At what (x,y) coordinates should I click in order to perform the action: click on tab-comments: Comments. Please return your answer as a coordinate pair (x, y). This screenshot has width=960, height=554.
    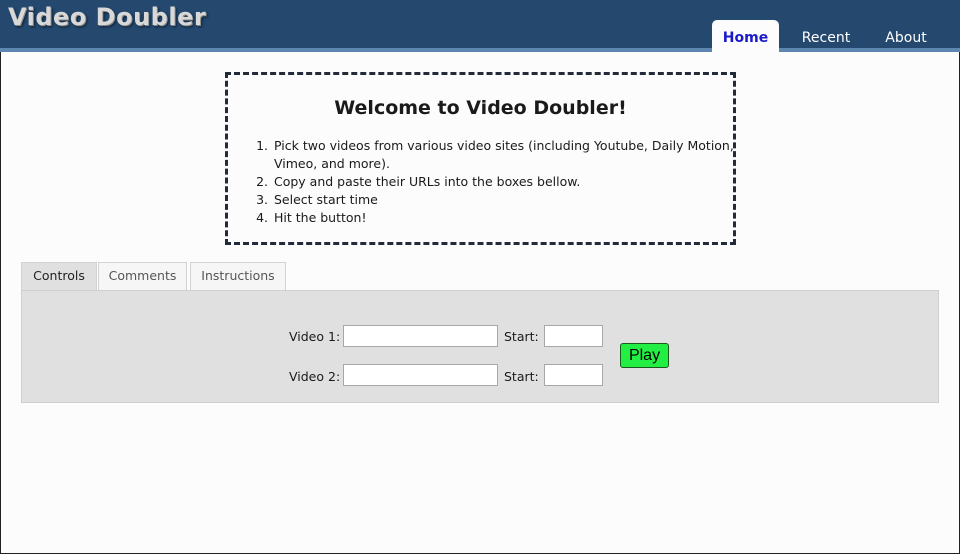
    Looking at the image, I should click on (142, 276).